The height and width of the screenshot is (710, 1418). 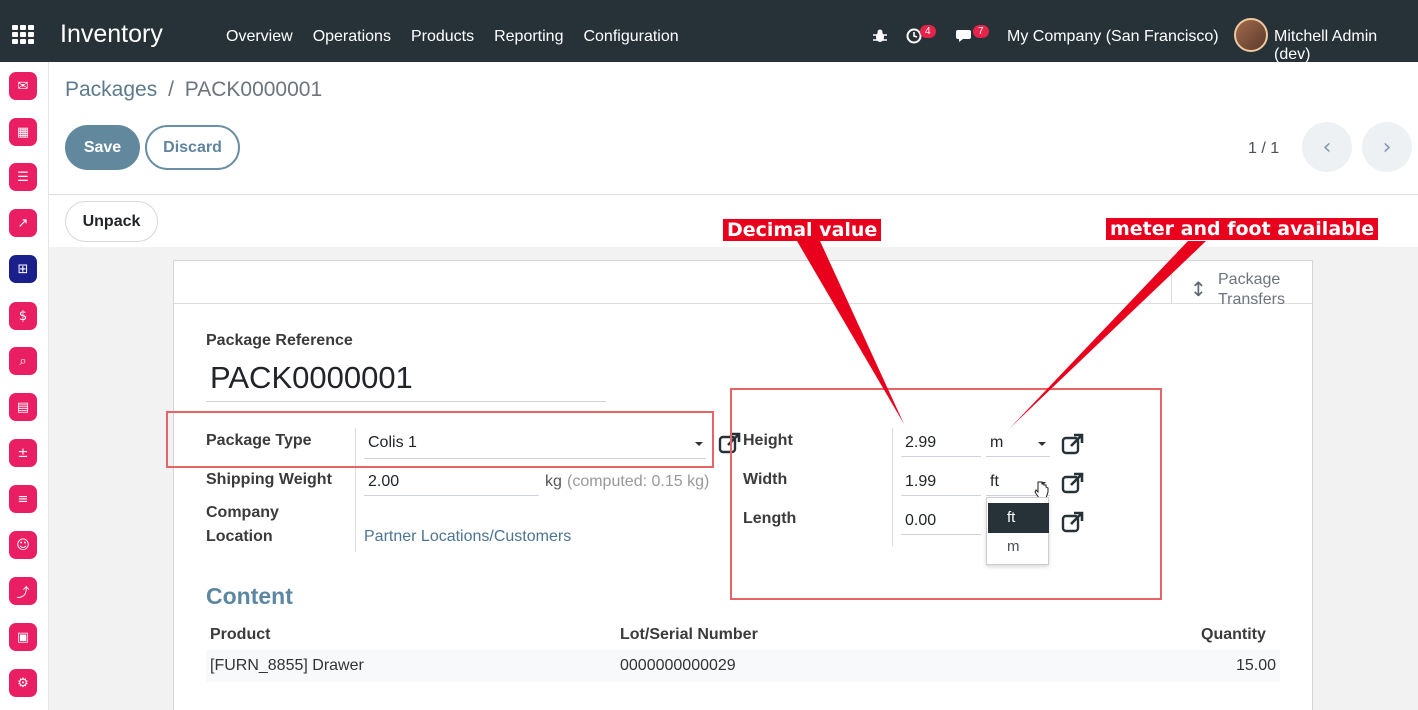 I want to click on row-product: [FURN_8855] Drawer, so click(x=287, y=665).